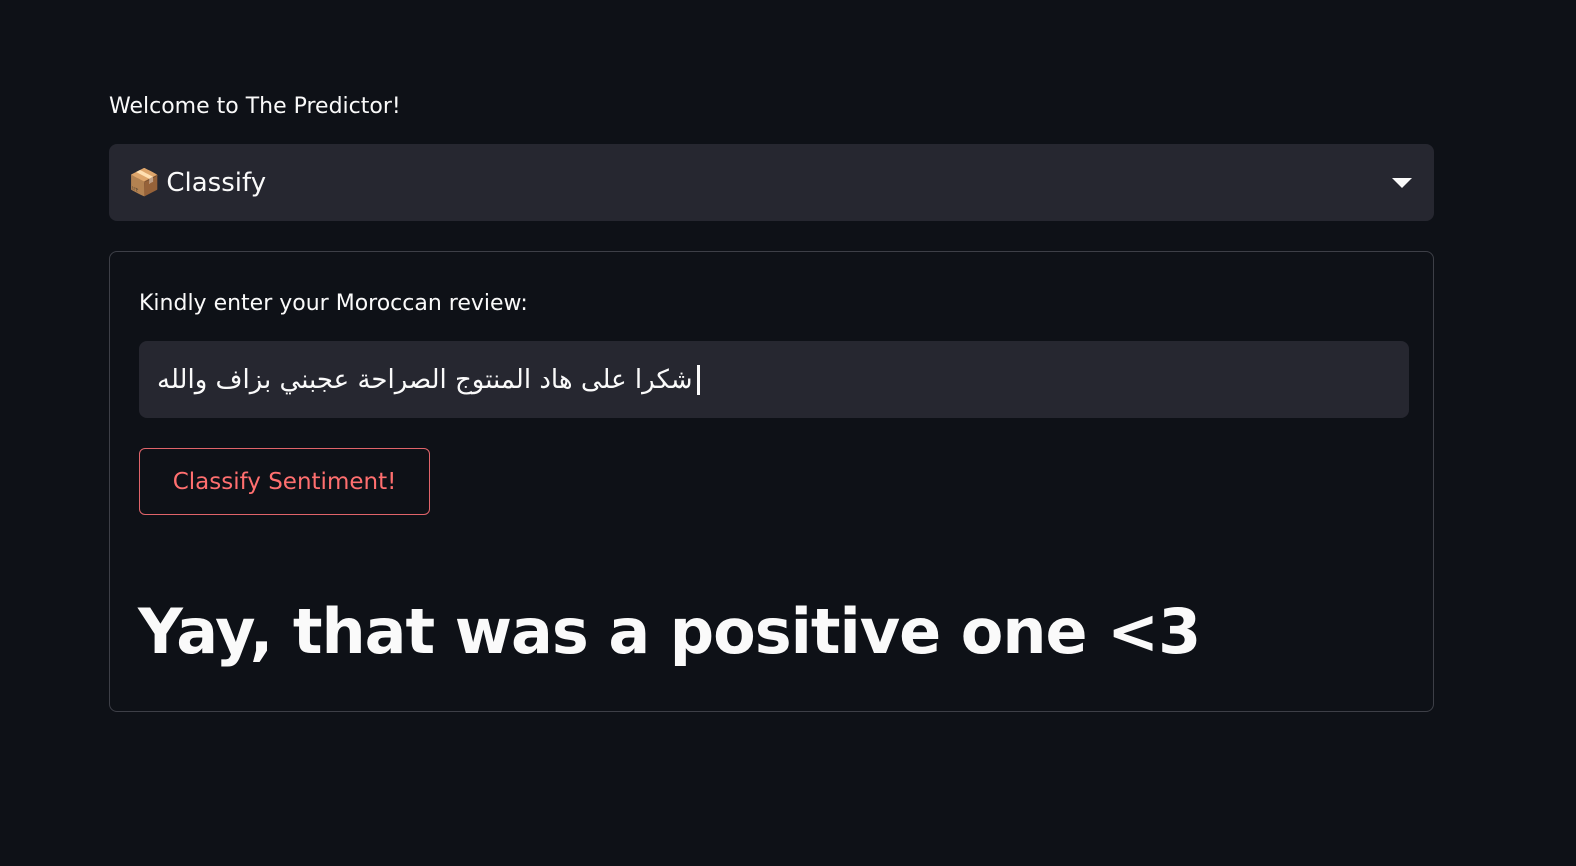 This screenshot has width=1576, height=866. Describe the element at coordinates (698, 379) in the screenshot. I see `text-cursor-icon` at that location.